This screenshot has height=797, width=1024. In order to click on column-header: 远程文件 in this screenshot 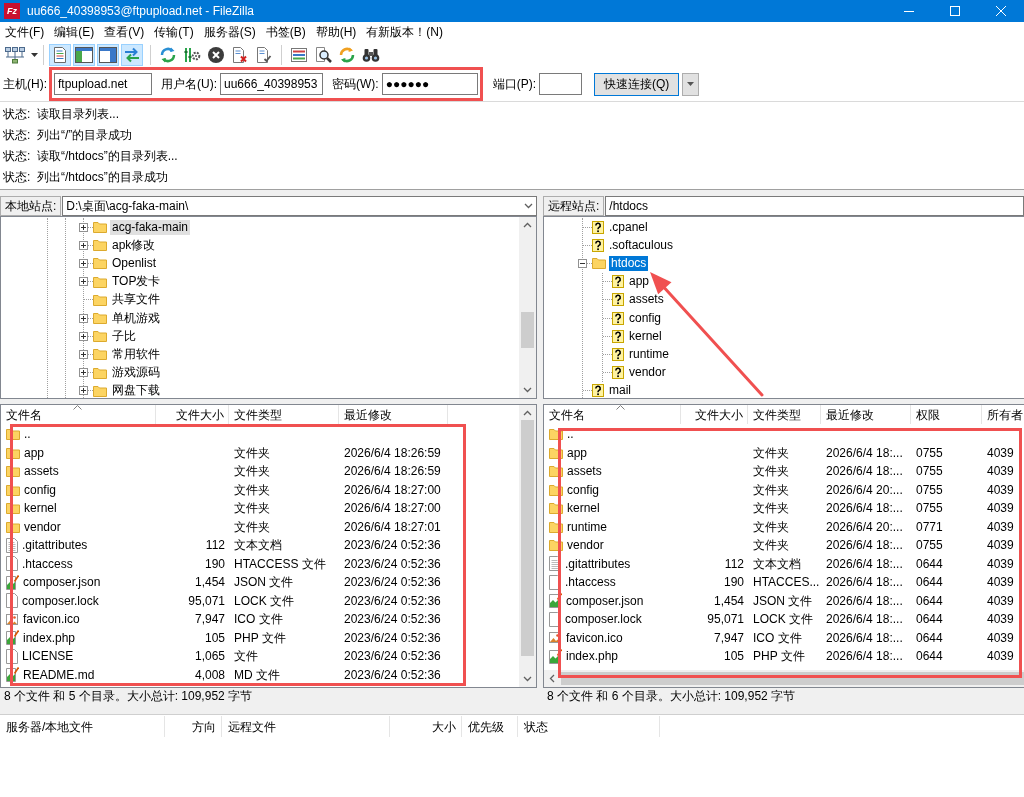, I will do `click(306, 726)`.